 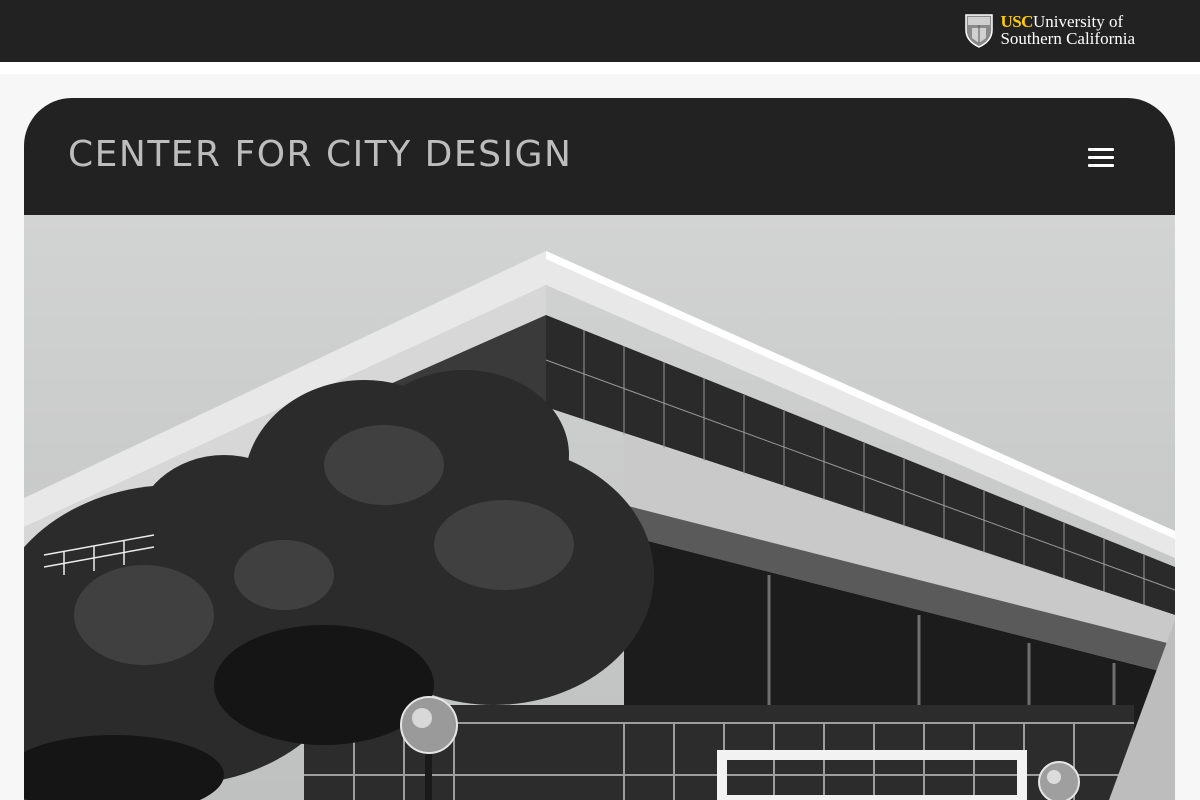 I want to click on site-header: CENTER FOR CITY DESIGN, so click(x=599, y=156).